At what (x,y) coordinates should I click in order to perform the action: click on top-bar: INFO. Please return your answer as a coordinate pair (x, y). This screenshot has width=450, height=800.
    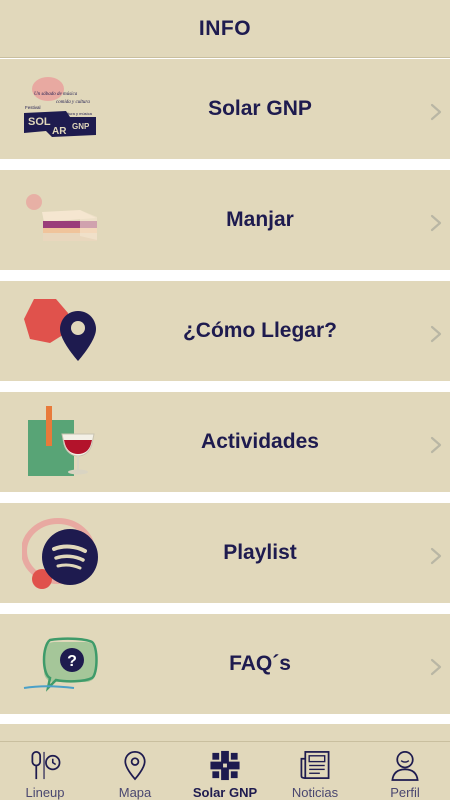
    Looking at the image, I should click on (225, 29).